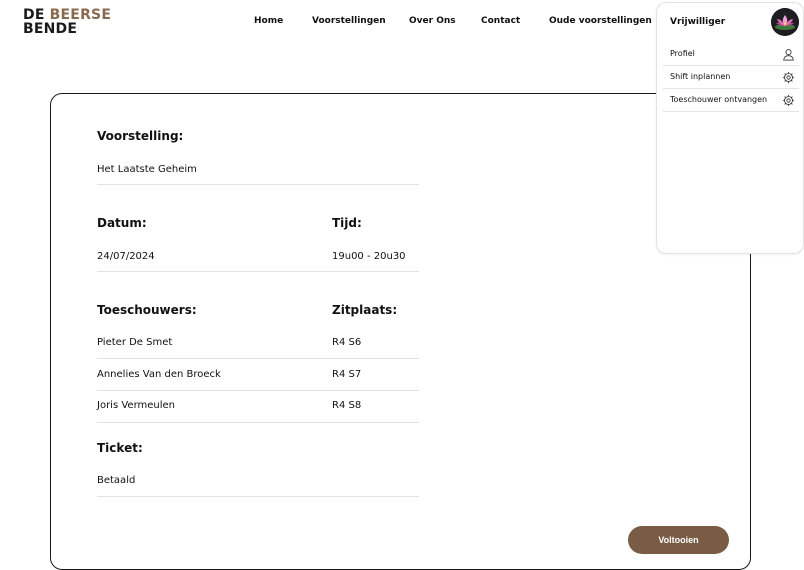 This screenshot has height=570, width=804. Describe the element at coordinates (347, 374) in the screenshot. I see `toeschouwer-seat: R4 S7` at that location.